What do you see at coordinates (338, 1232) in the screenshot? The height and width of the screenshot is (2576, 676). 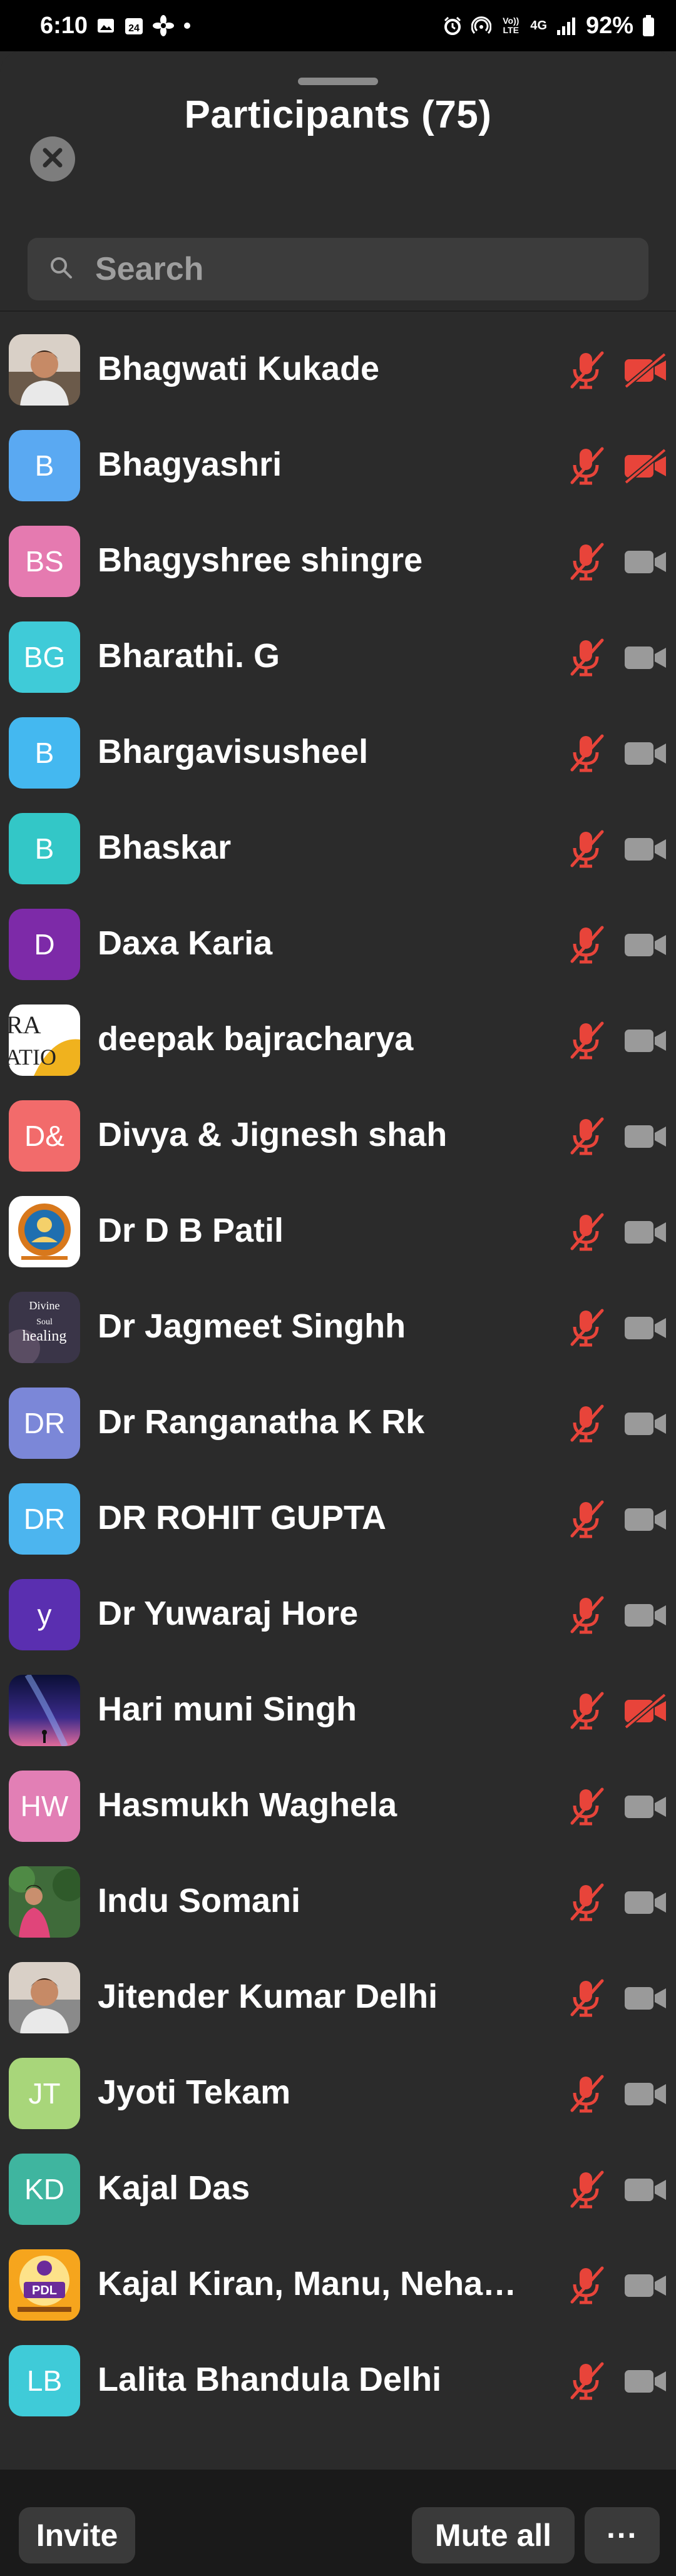 I see `participant-row: Dr D B Patil` at bounding box center [338, 1232].